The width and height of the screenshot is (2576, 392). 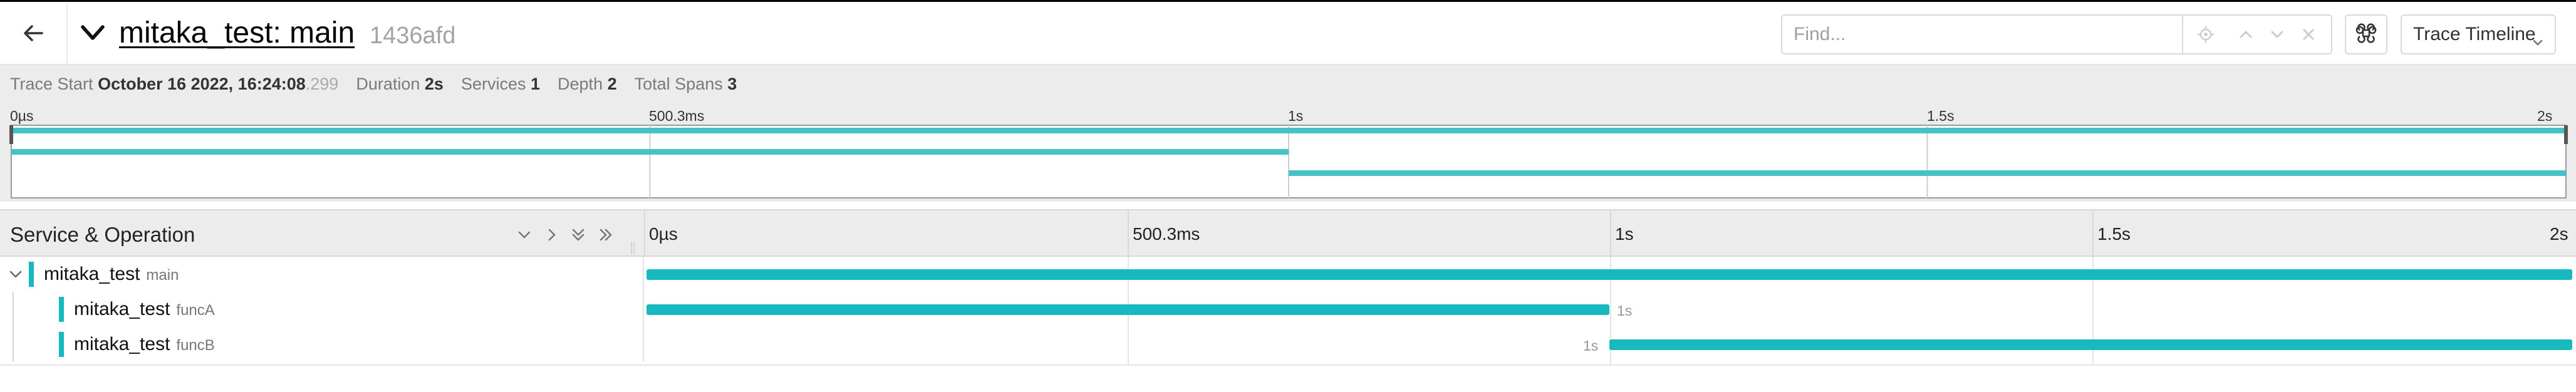 I want to click on timeline-tick: 2s, so click(x=2559, y=234).